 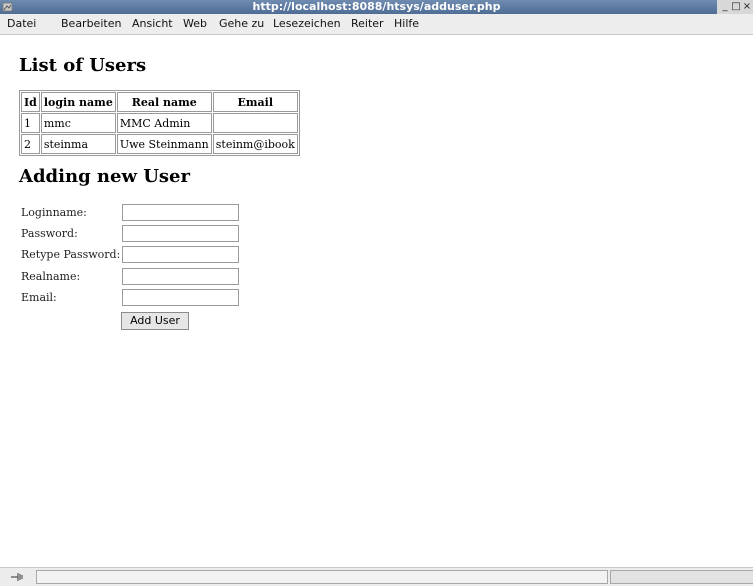 I want to click on cell-email: steinm@ibook, so click(x=255, y=144).